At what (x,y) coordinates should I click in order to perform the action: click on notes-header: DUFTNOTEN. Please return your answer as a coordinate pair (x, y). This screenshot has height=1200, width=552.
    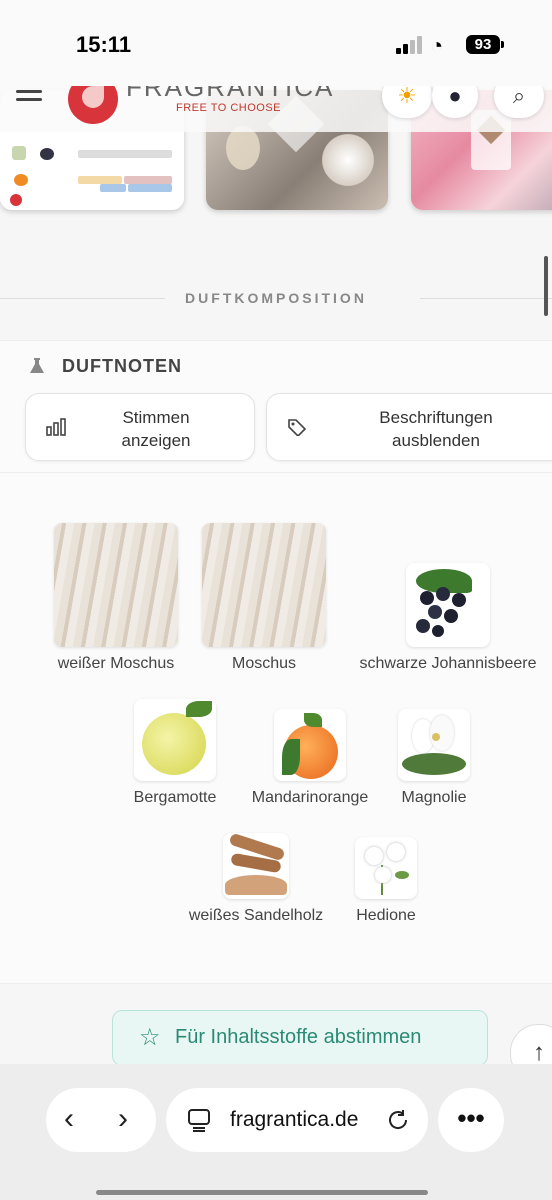
    Looking at the image, I should click on (105, 366).